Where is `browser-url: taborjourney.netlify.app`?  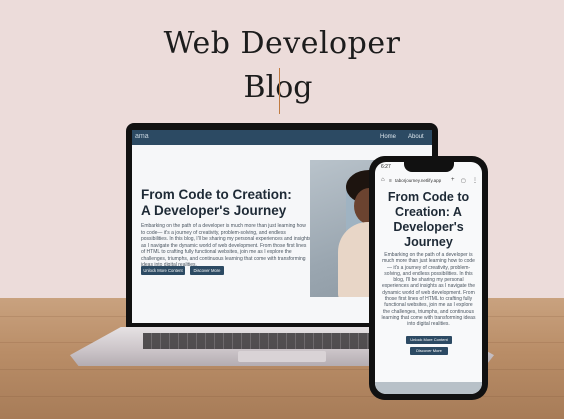 browser-url: taborjourney.netlify.app is located at coordinates (418, 180).